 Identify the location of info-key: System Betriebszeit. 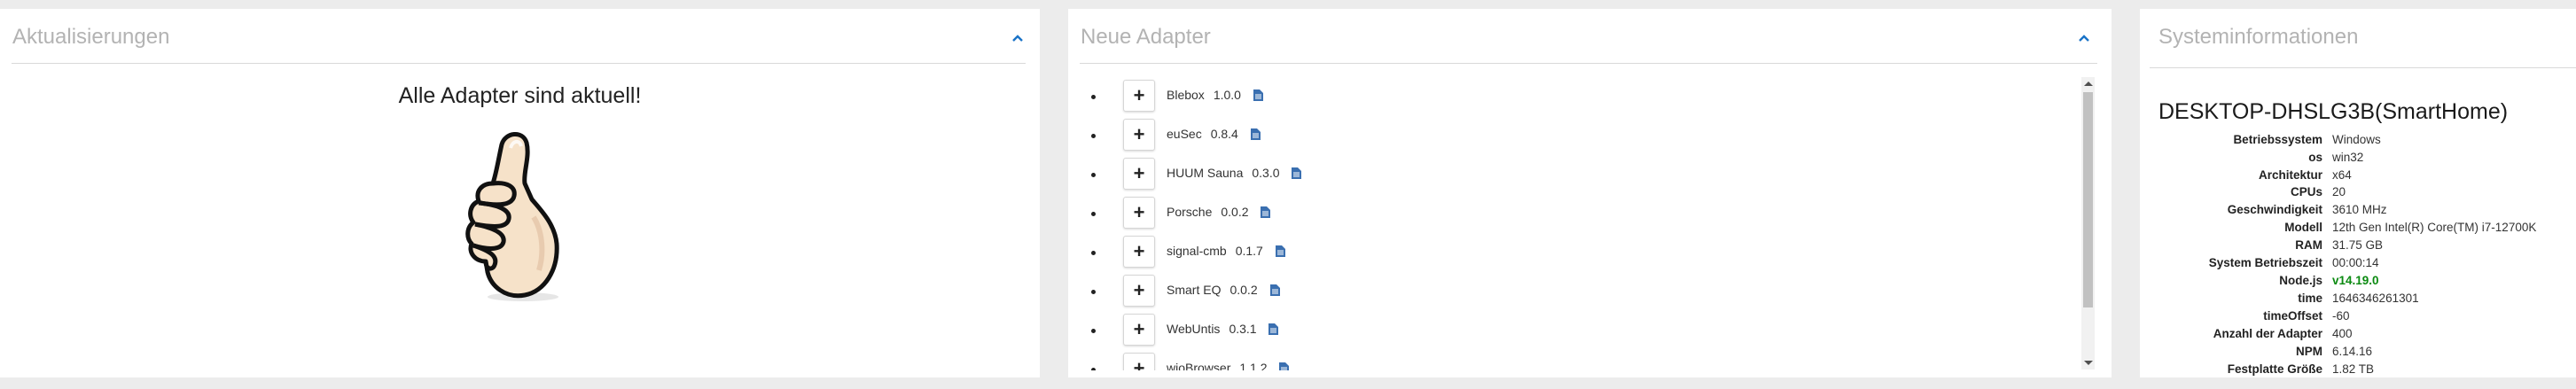
(2265, 262).